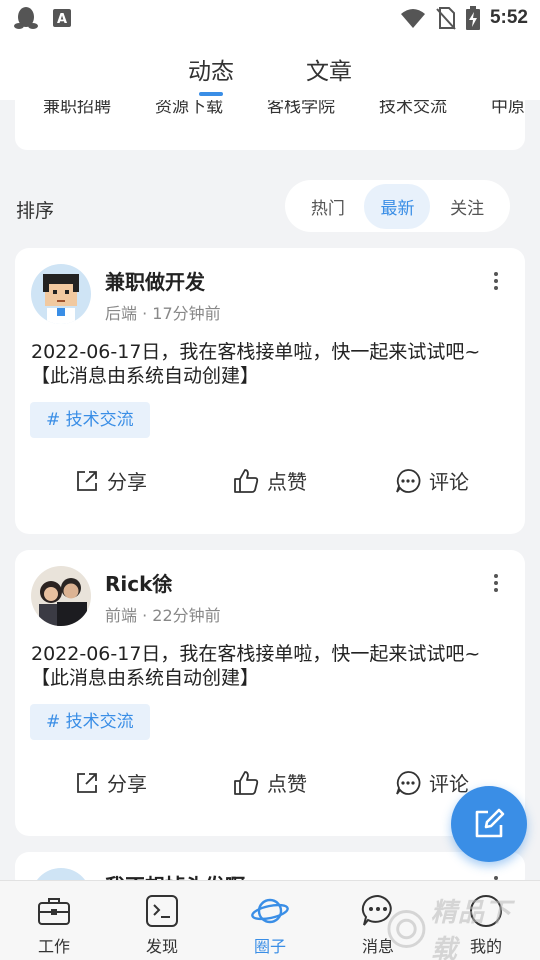  I want to click on sort-segmented-control: 热门 最新 关注, so click(397, 206).